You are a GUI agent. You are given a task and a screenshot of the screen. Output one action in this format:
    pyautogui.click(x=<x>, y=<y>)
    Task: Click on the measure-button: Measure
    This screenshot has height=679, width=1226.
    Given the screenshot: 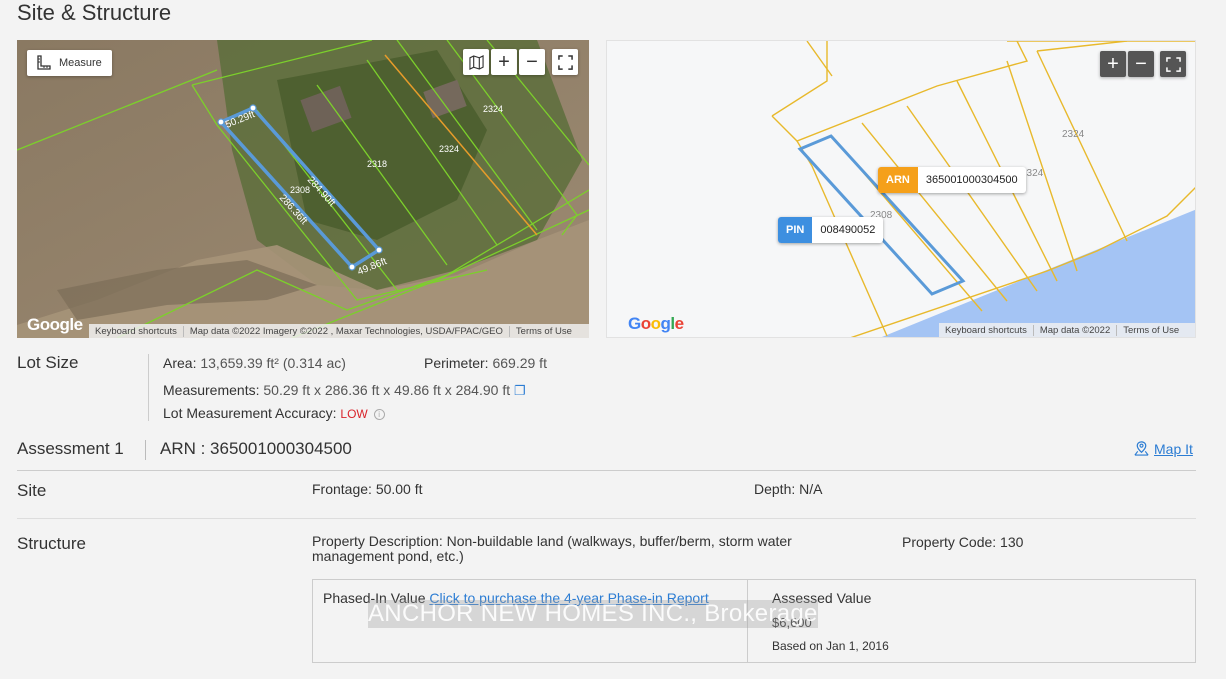 What is the action you would take?
    pyautogui.click(x=69, y=63)
    